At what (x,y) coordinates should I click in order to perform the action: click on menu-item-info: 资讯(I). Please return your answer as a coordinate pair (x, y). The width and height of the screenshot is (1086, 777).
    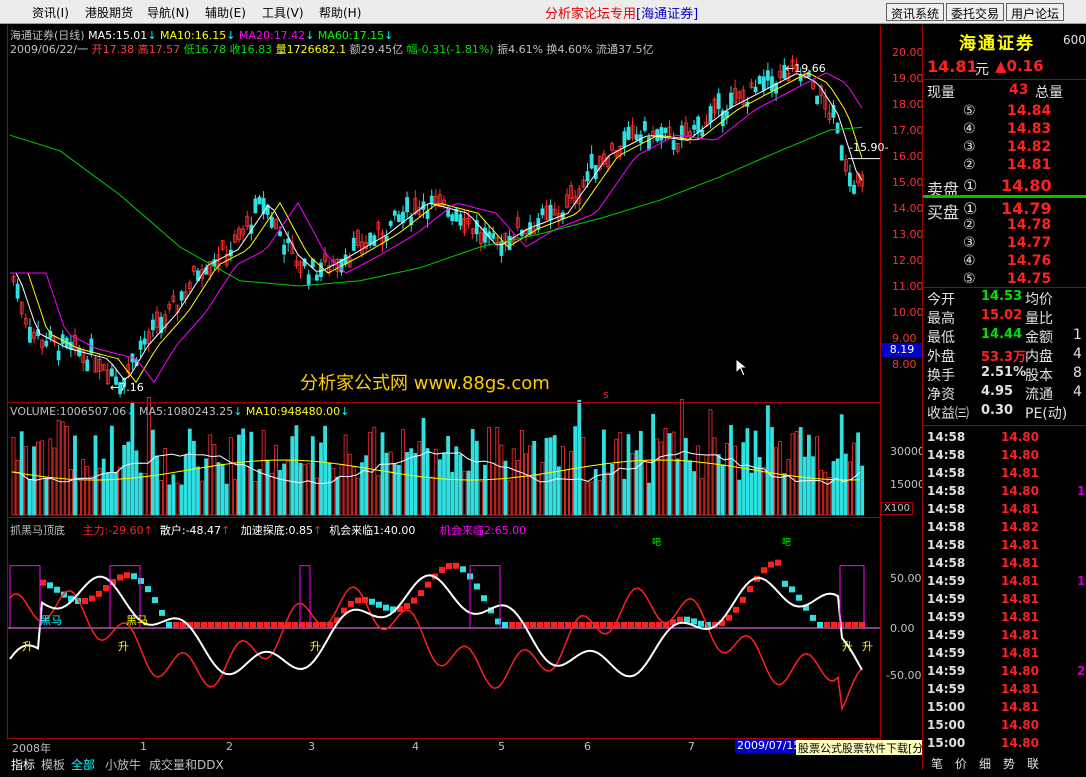
    Looking at the image, I should click on (50, 12).